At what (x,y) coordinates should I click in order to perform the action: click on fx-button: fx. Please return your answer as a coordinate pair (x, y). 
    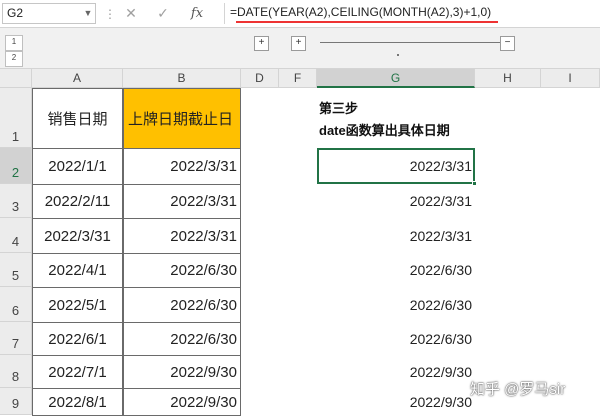
    Looking at the image, I should click on (197, 13).